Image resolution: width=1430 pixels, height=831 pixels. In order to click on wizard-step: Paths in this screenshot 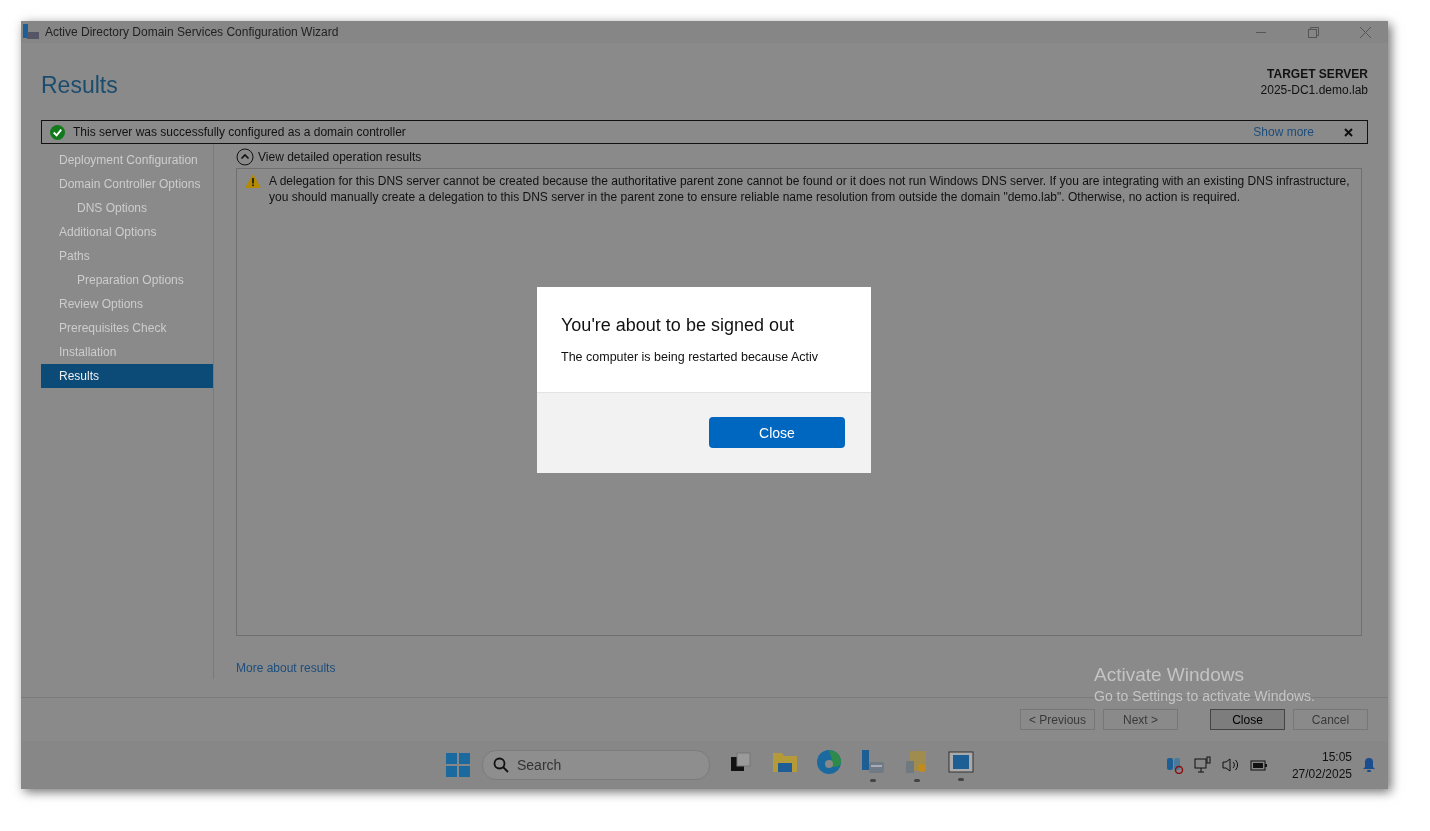, I will do `click(127, 256)`.